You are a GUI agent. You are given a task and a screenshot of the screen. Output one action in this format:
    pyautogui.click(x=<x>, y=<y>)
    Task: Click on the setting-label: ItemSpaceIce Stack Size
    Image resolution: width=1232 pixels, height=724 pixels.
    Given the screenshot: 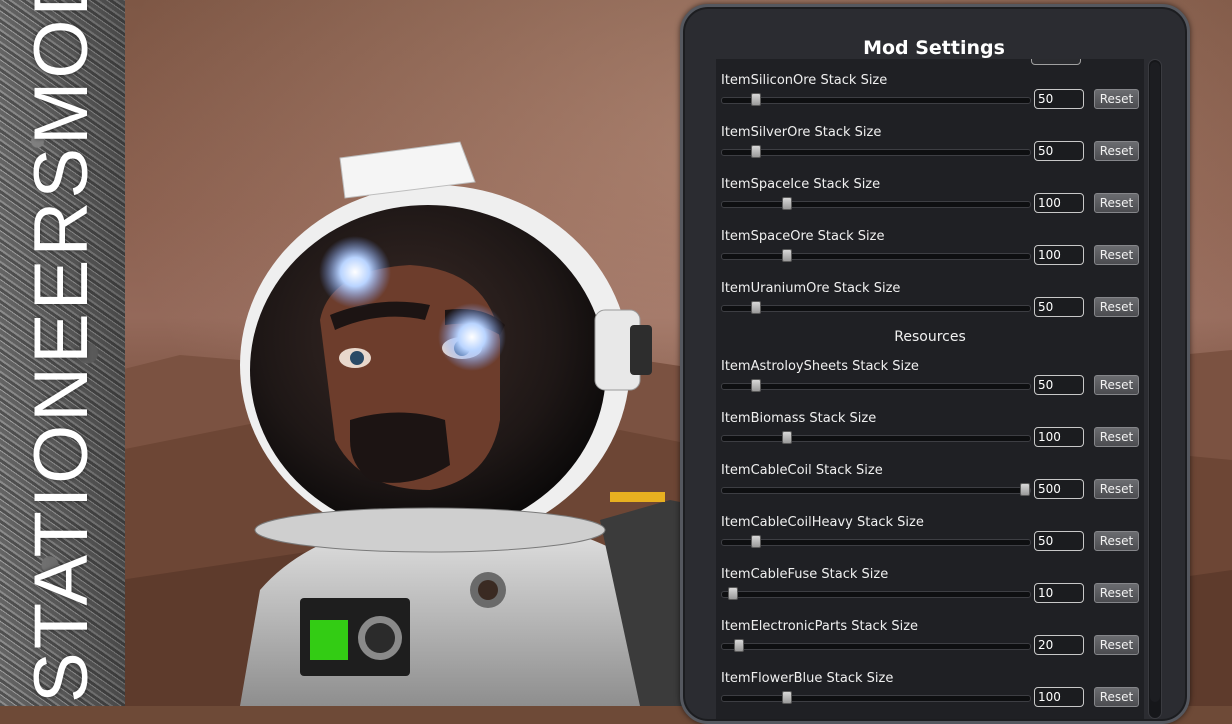 What is the action you would take?
    pyautogui.click(x=801, y=184)
    